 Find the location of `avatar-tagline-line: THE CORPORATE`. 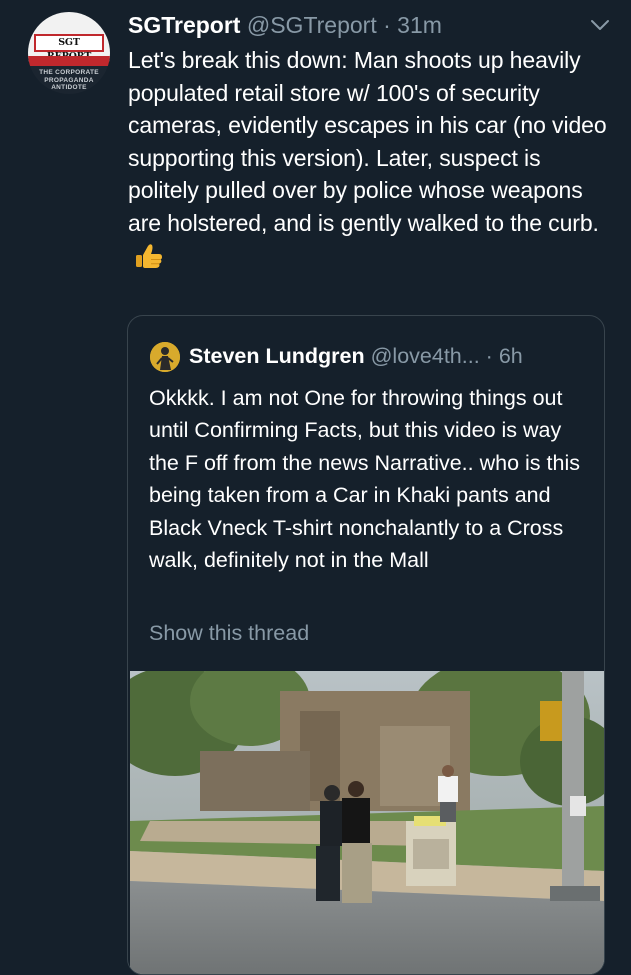

avatar-tagline-line: THE CORPORATE is located at coordinates (69, 72).